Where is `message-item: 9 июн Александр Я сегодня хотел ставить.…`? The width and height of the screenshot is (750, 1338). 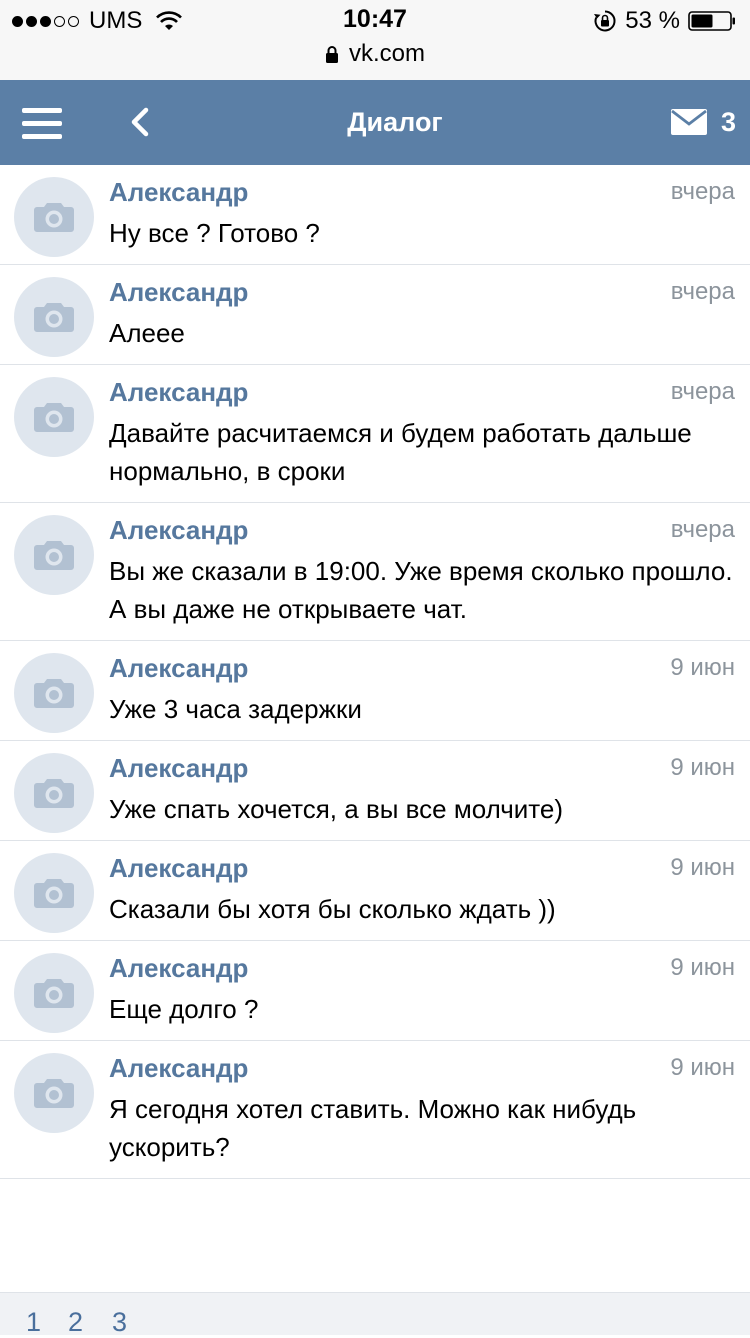 message-item: 9 июн Александр Я сегодня хотел ставить.… is located at coordinates (375, 1110).